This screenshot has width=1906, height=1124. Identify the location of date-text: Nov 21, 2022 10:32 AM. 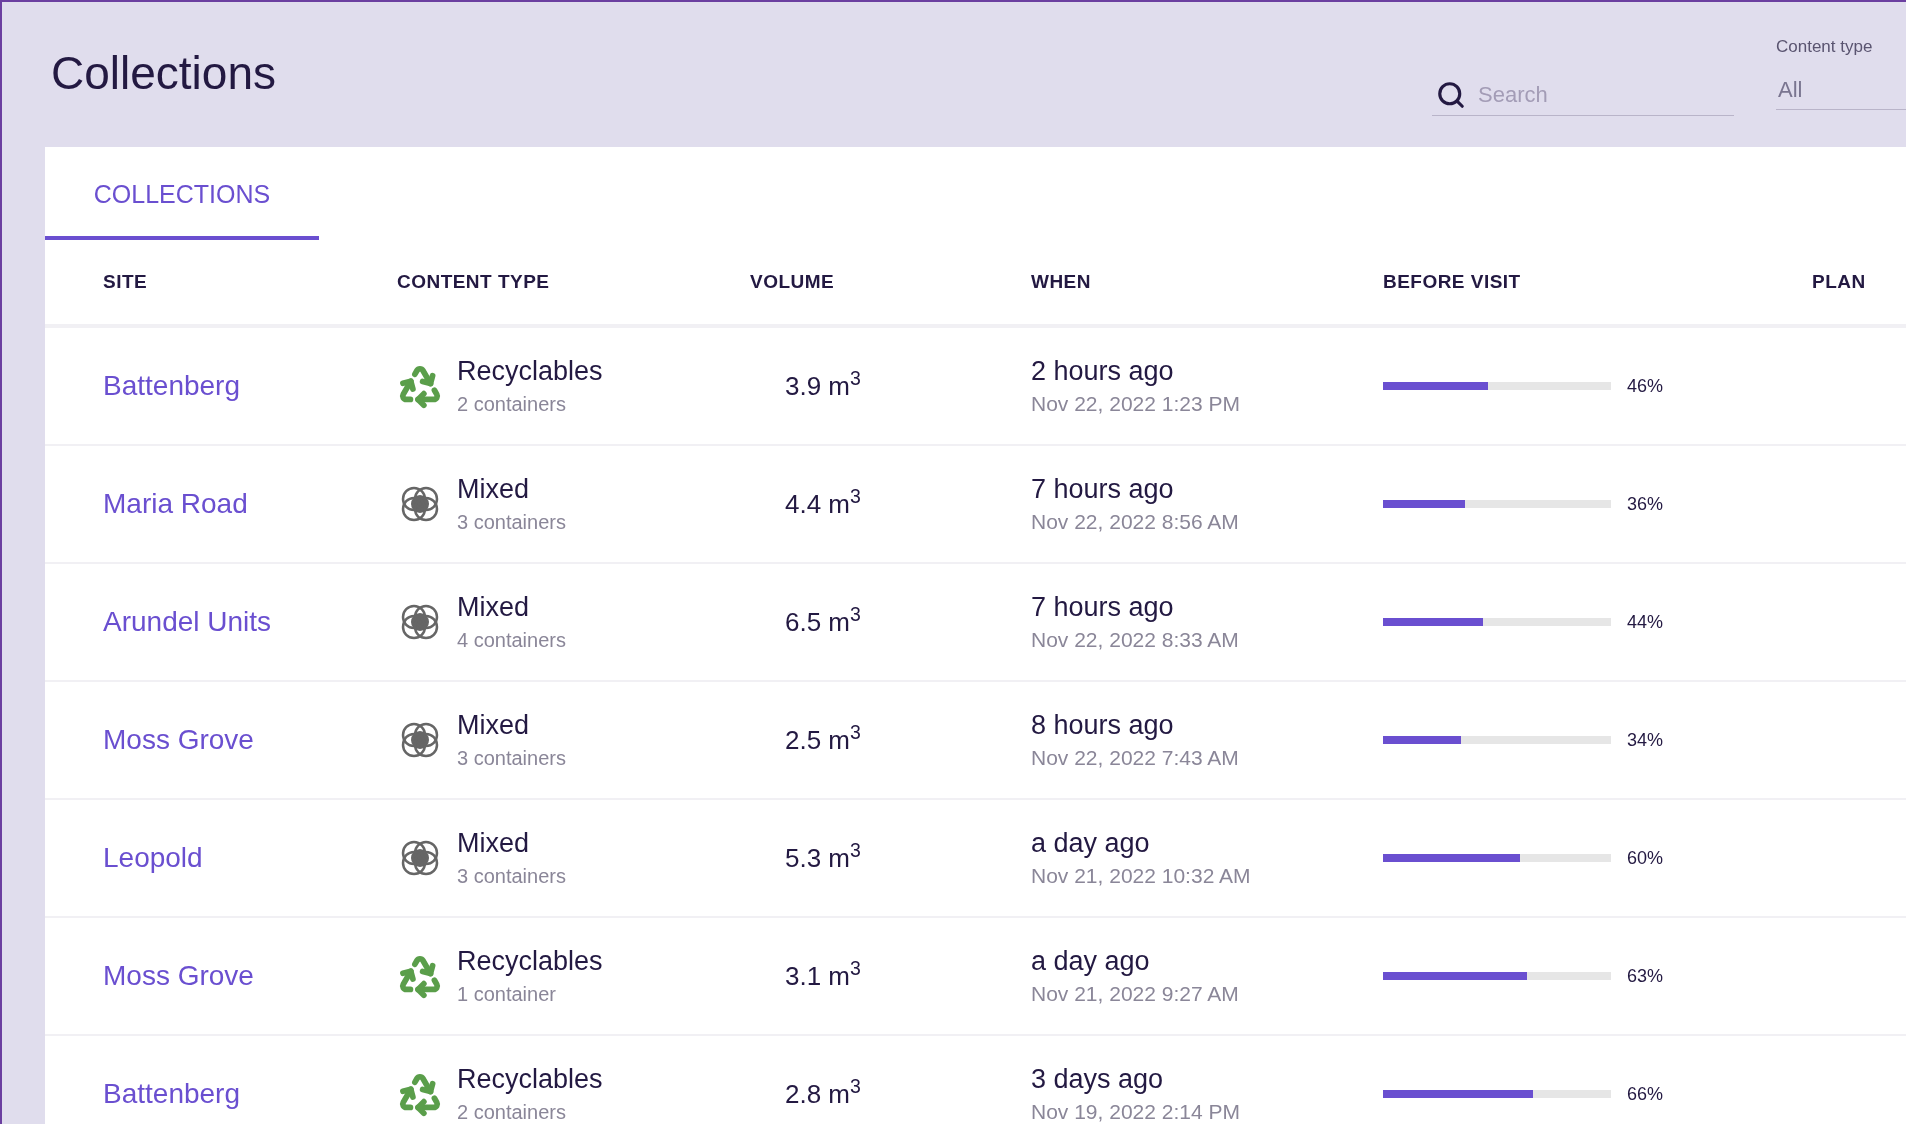
(1141, 876).